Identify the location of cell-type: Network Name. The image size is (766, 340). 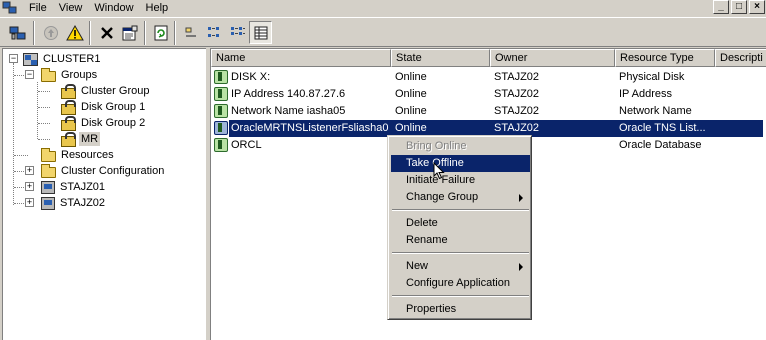
(655, 111).